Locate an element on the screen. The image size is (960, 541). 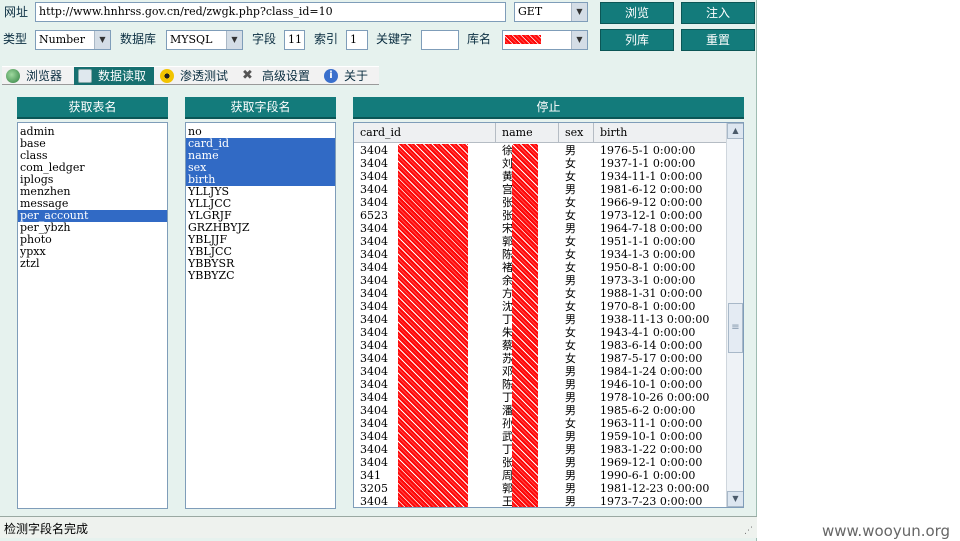
birth-cell: 1984-1-24 0:00:00 is located at coordinates (651, 371).